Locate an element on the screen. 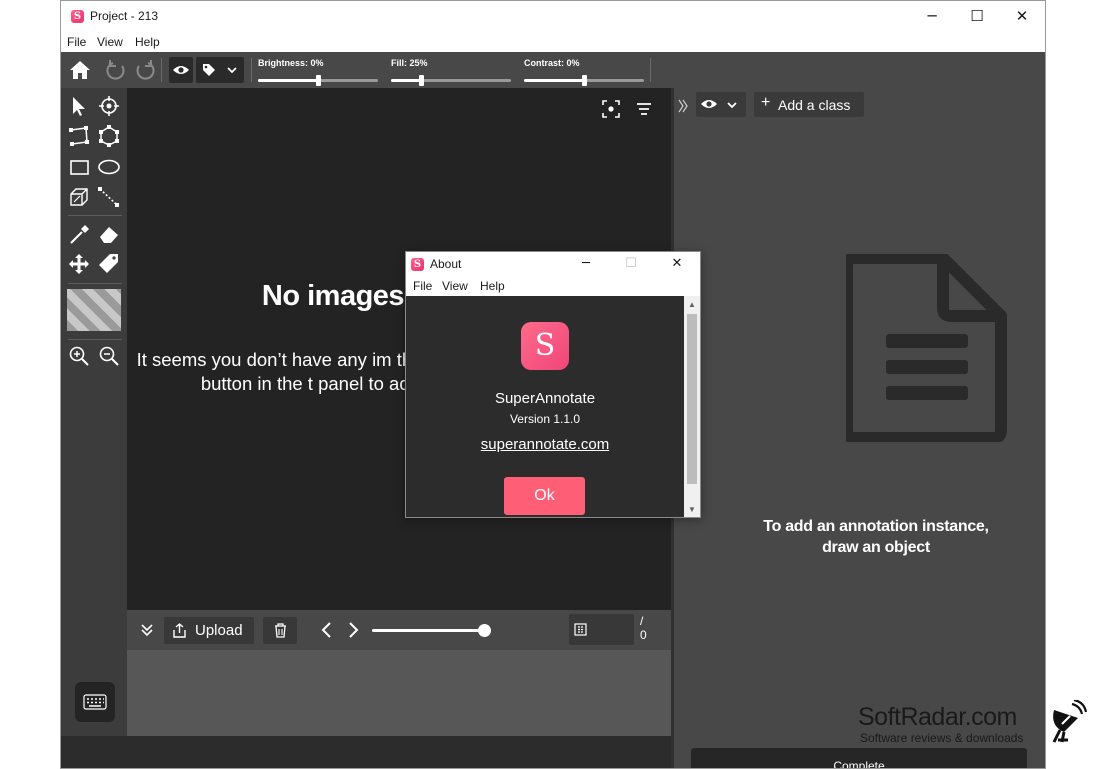 Image resolution: width=1107 pixels, height=769 pixels. zoom-in-icon is located at coordinates (79, 356).